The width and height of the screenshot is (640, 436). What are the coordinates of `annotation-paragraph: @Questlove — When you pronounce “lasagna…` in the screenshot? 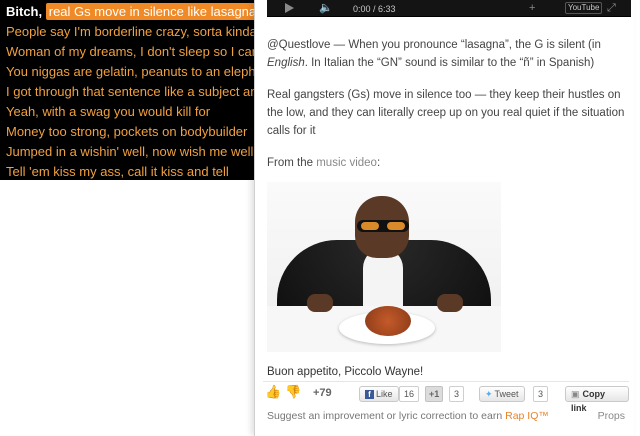 It's located at (448, 54).